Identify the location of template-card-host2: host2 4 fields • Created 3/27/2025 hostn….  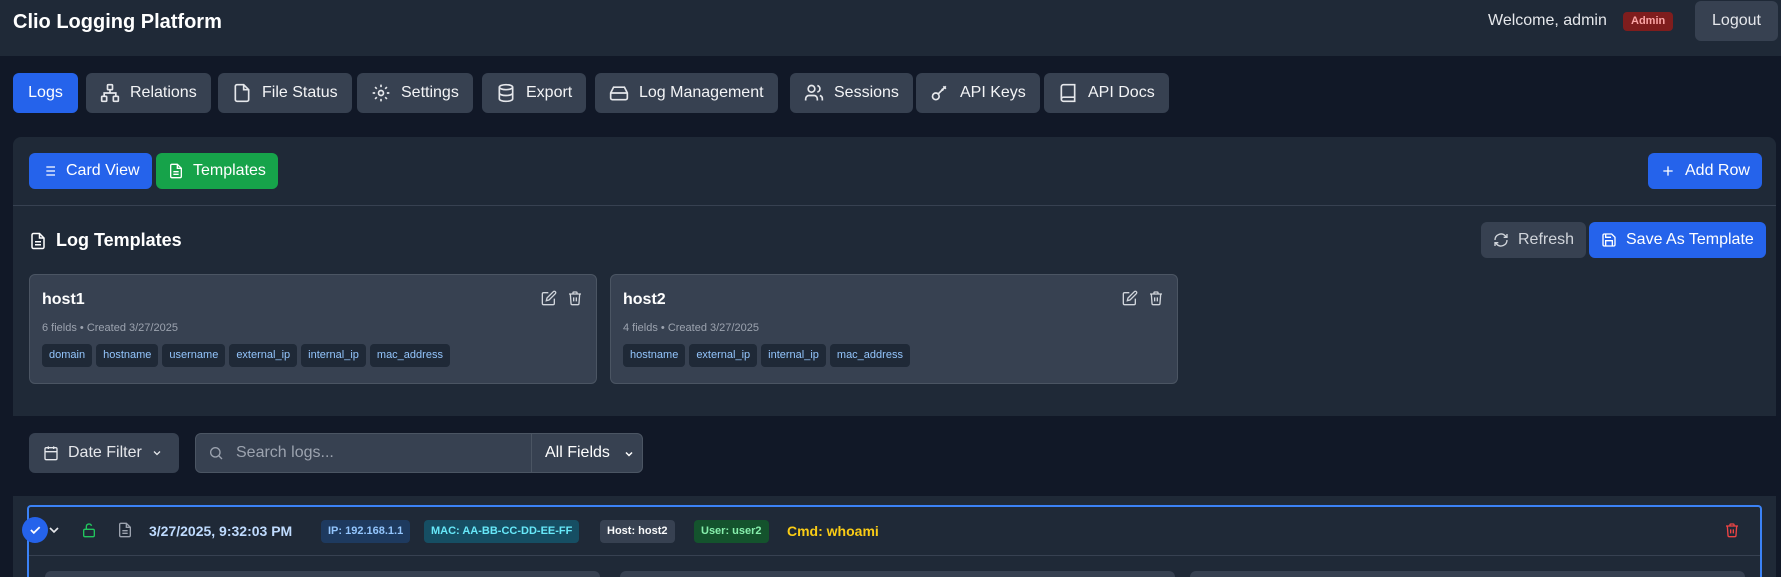
(894, 329).